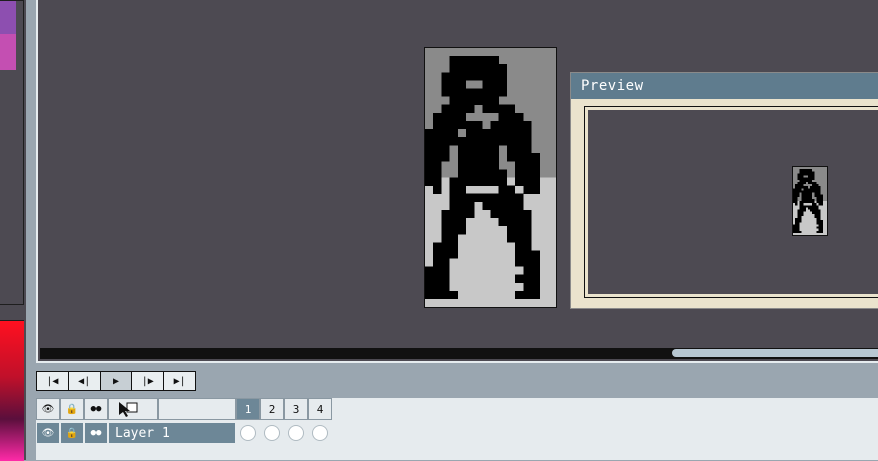 This screenshot has height=461, width=878. I want to click on layer-visibility-toggle: 👁, so click(48, 433).